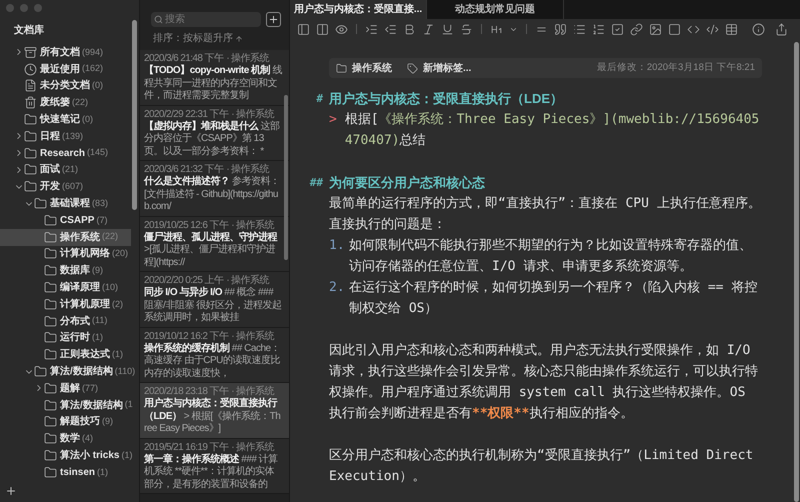 This screenshot has width=800, height=502. I want to click on item-label: 题解, so click(70, 389).